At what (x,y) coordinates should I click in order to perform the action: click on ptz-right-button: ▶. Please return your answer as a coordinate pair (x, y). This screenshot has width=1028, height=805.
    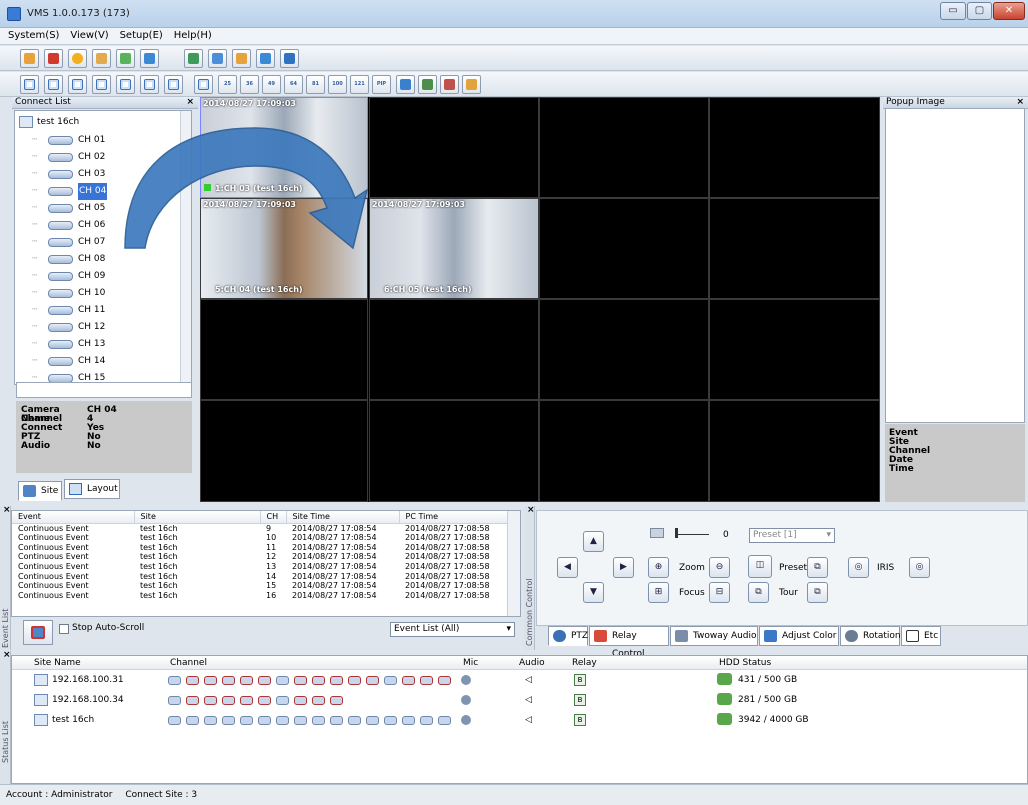
    Looking at the image, I should click on (623, 567).